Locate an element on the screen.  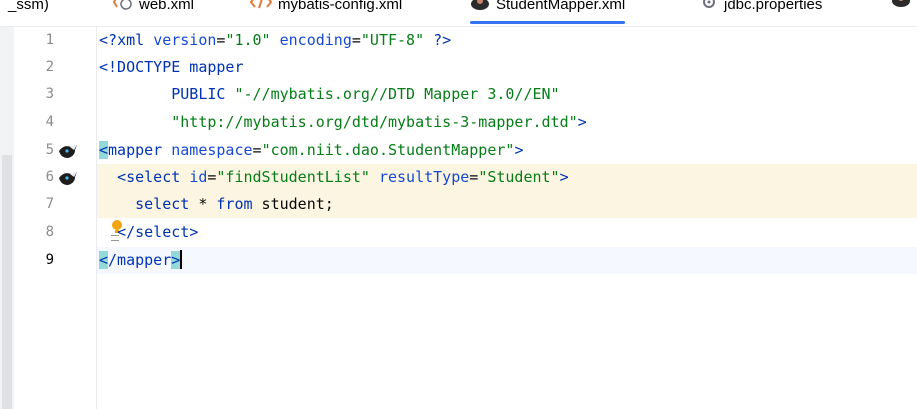
tab-label: _ssm) is located at coordinates (28, 6).